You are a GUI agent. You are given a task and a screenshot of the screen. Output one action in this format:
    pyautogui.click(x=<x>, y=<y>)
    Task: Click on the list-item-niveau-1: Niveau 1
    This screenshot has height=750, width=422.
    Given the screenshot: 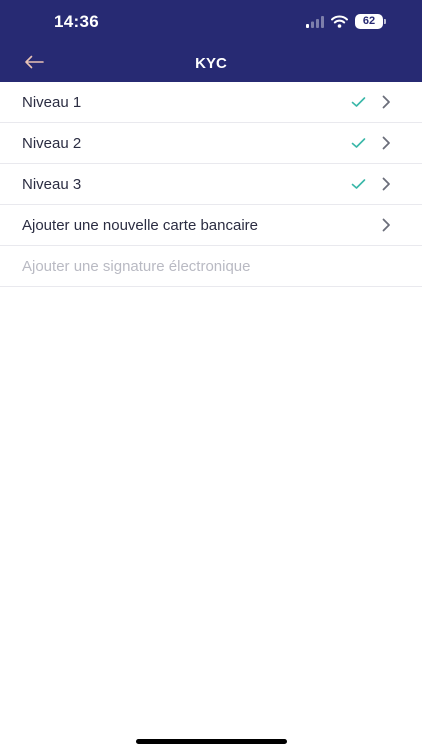 What is the action you would take?
    pyautogui.click(x=211, y=102)
    